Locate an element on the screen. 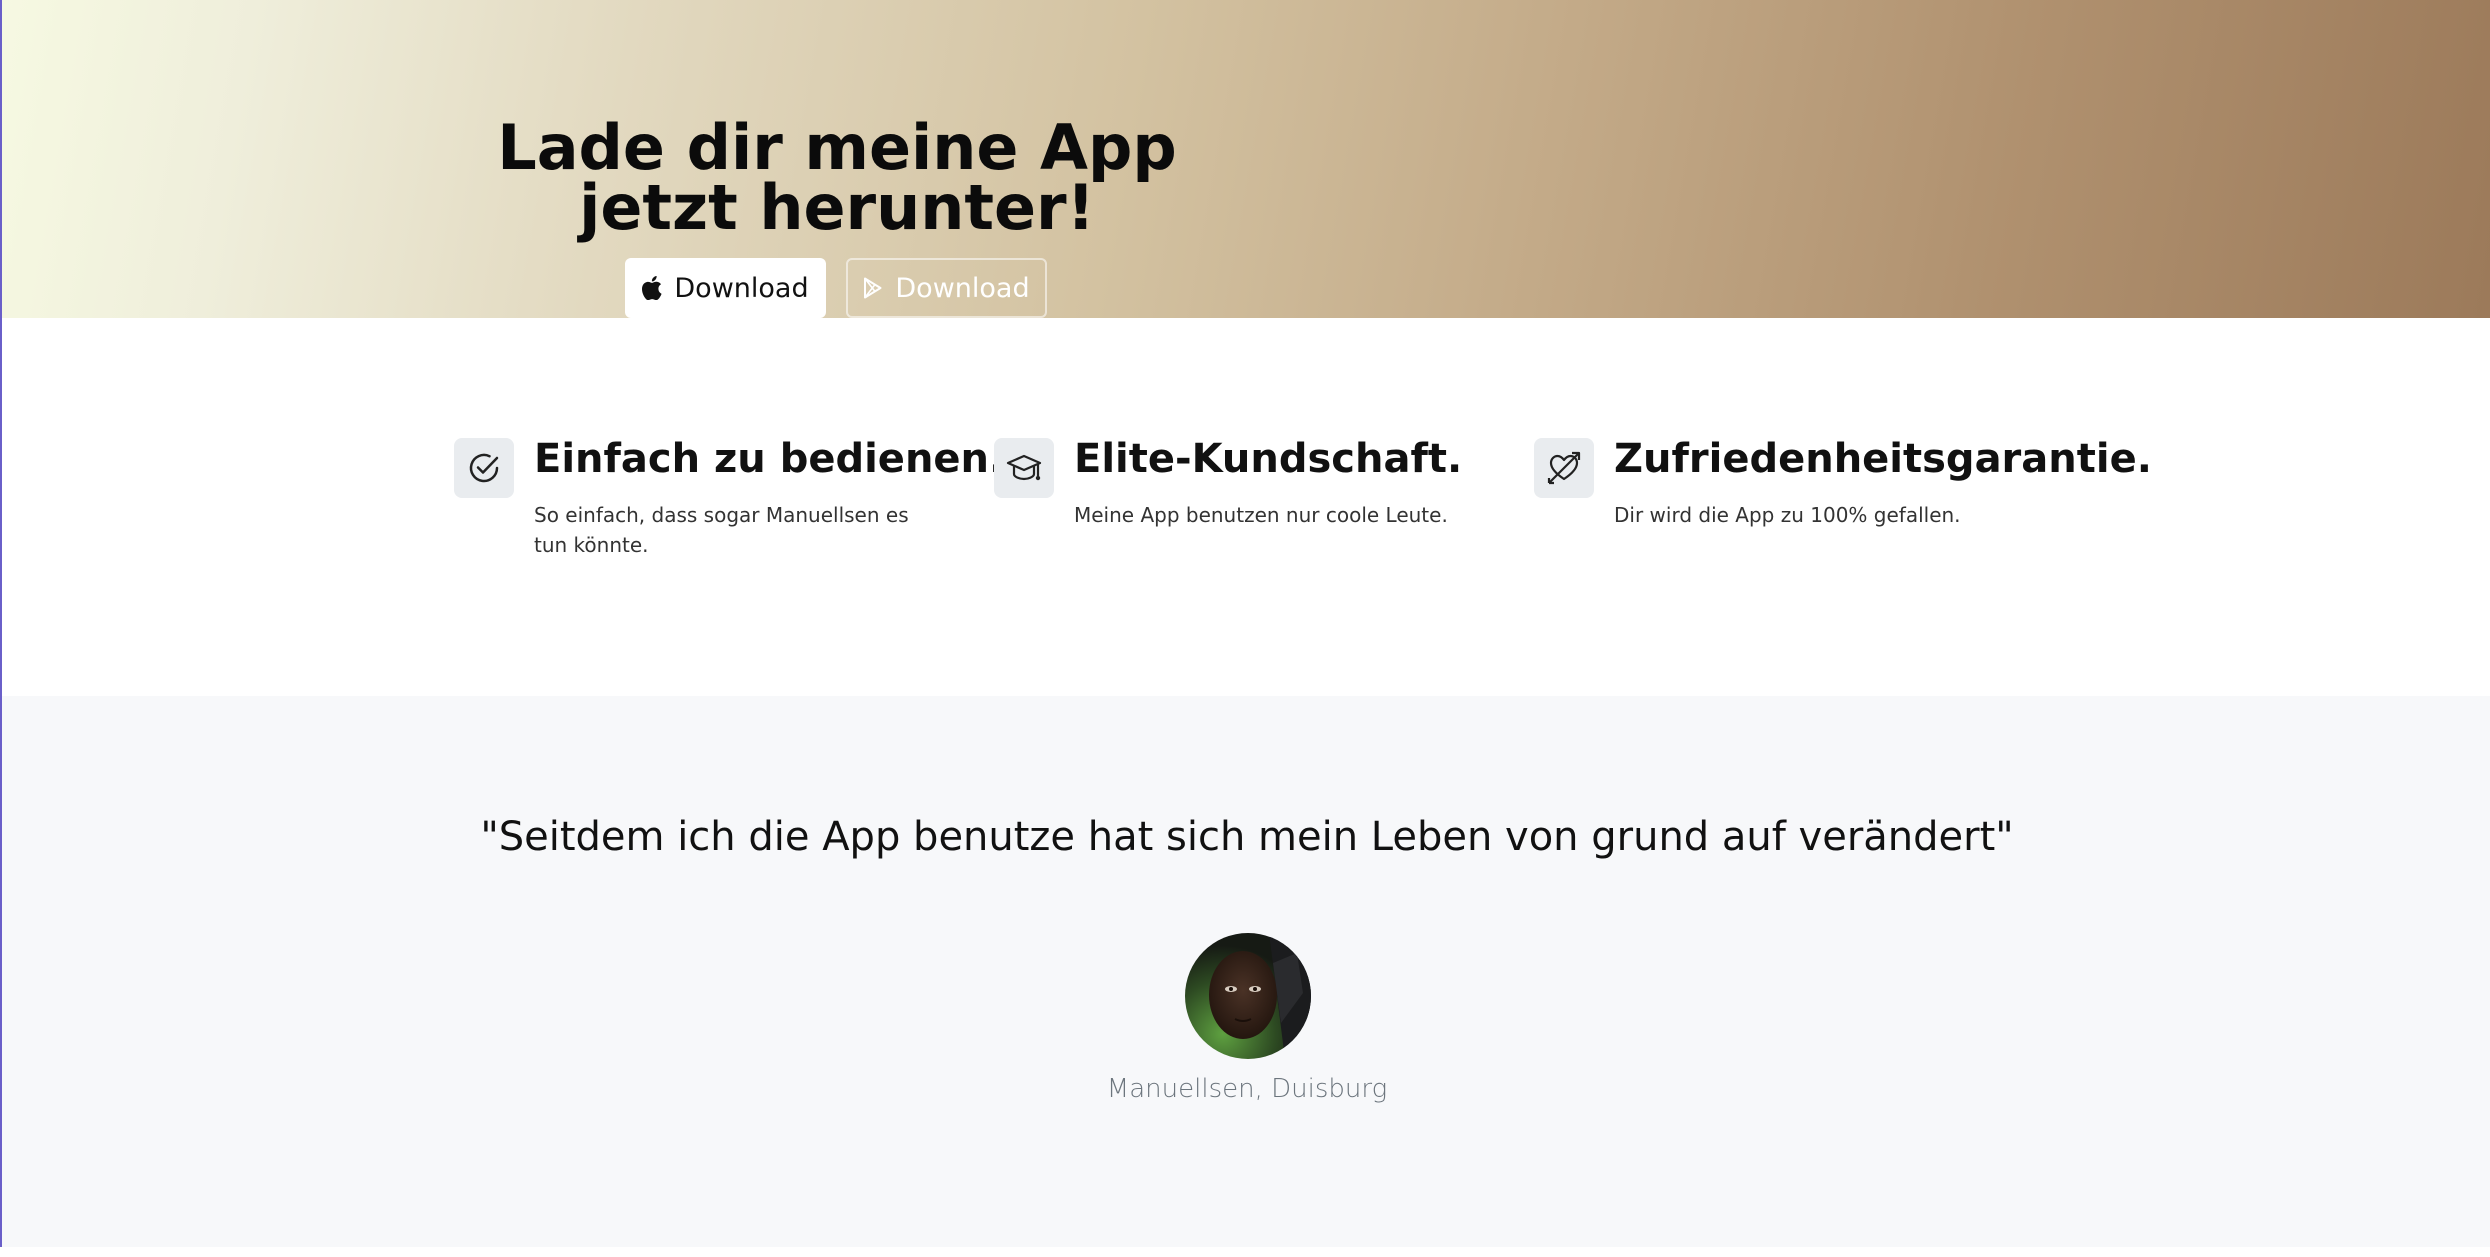 This screenshot has width=2490, height=1257. avatar is located at coordinates (1248, 996).